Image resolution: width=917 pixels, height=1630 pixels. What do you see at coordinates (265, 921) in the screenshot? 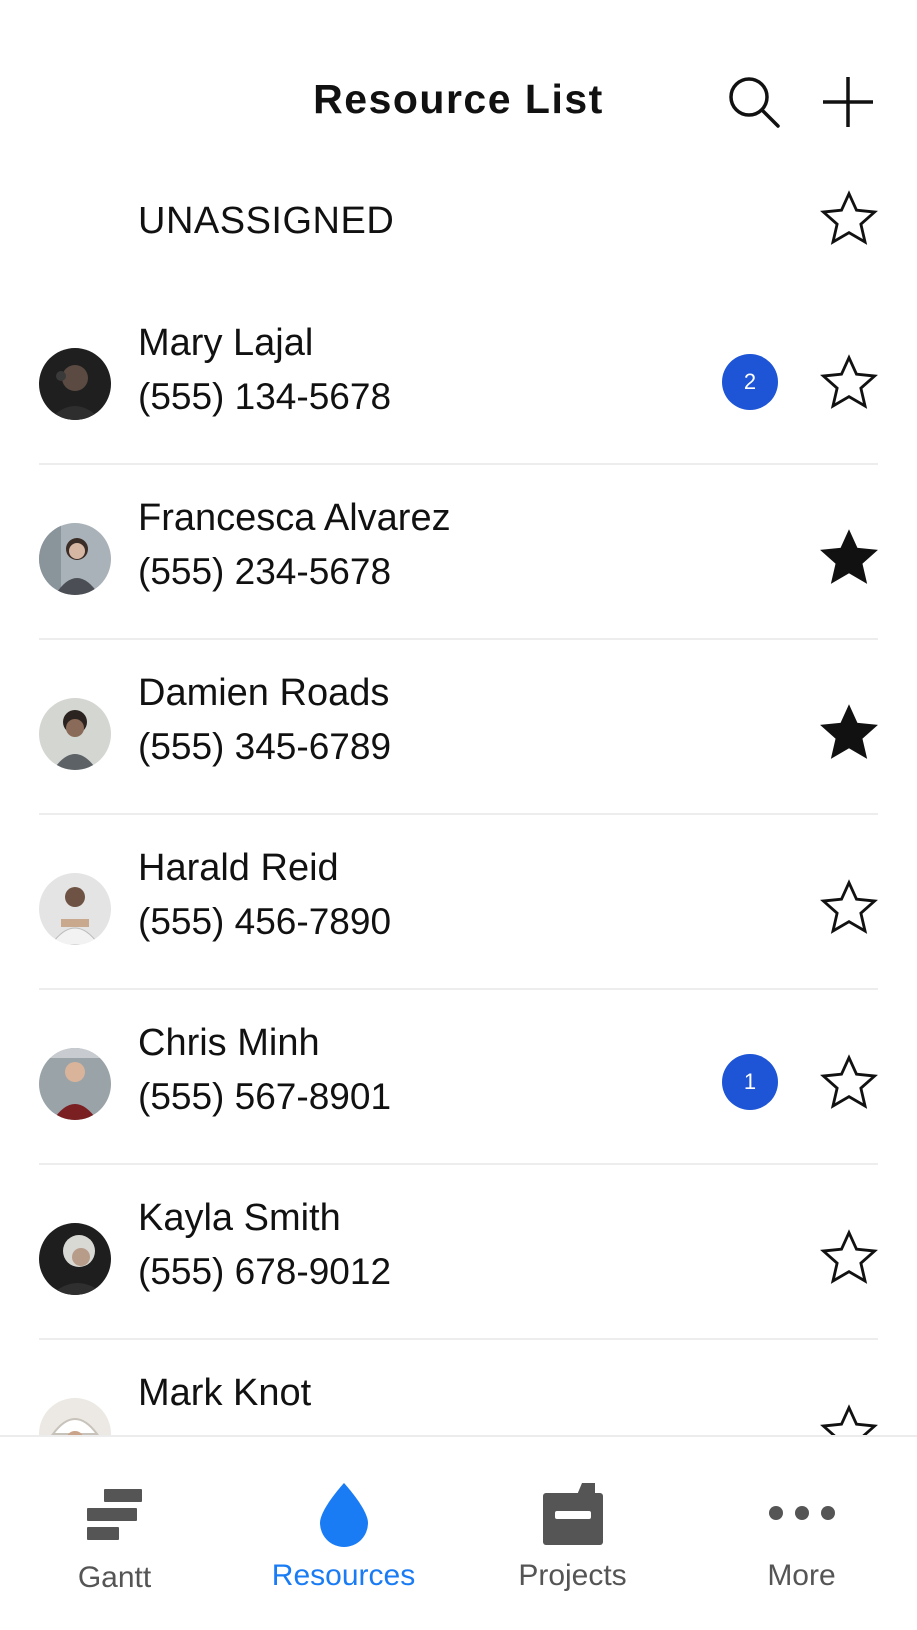
I see `resource-phone: (555) 456-7890` at bounding box center [265, 921].